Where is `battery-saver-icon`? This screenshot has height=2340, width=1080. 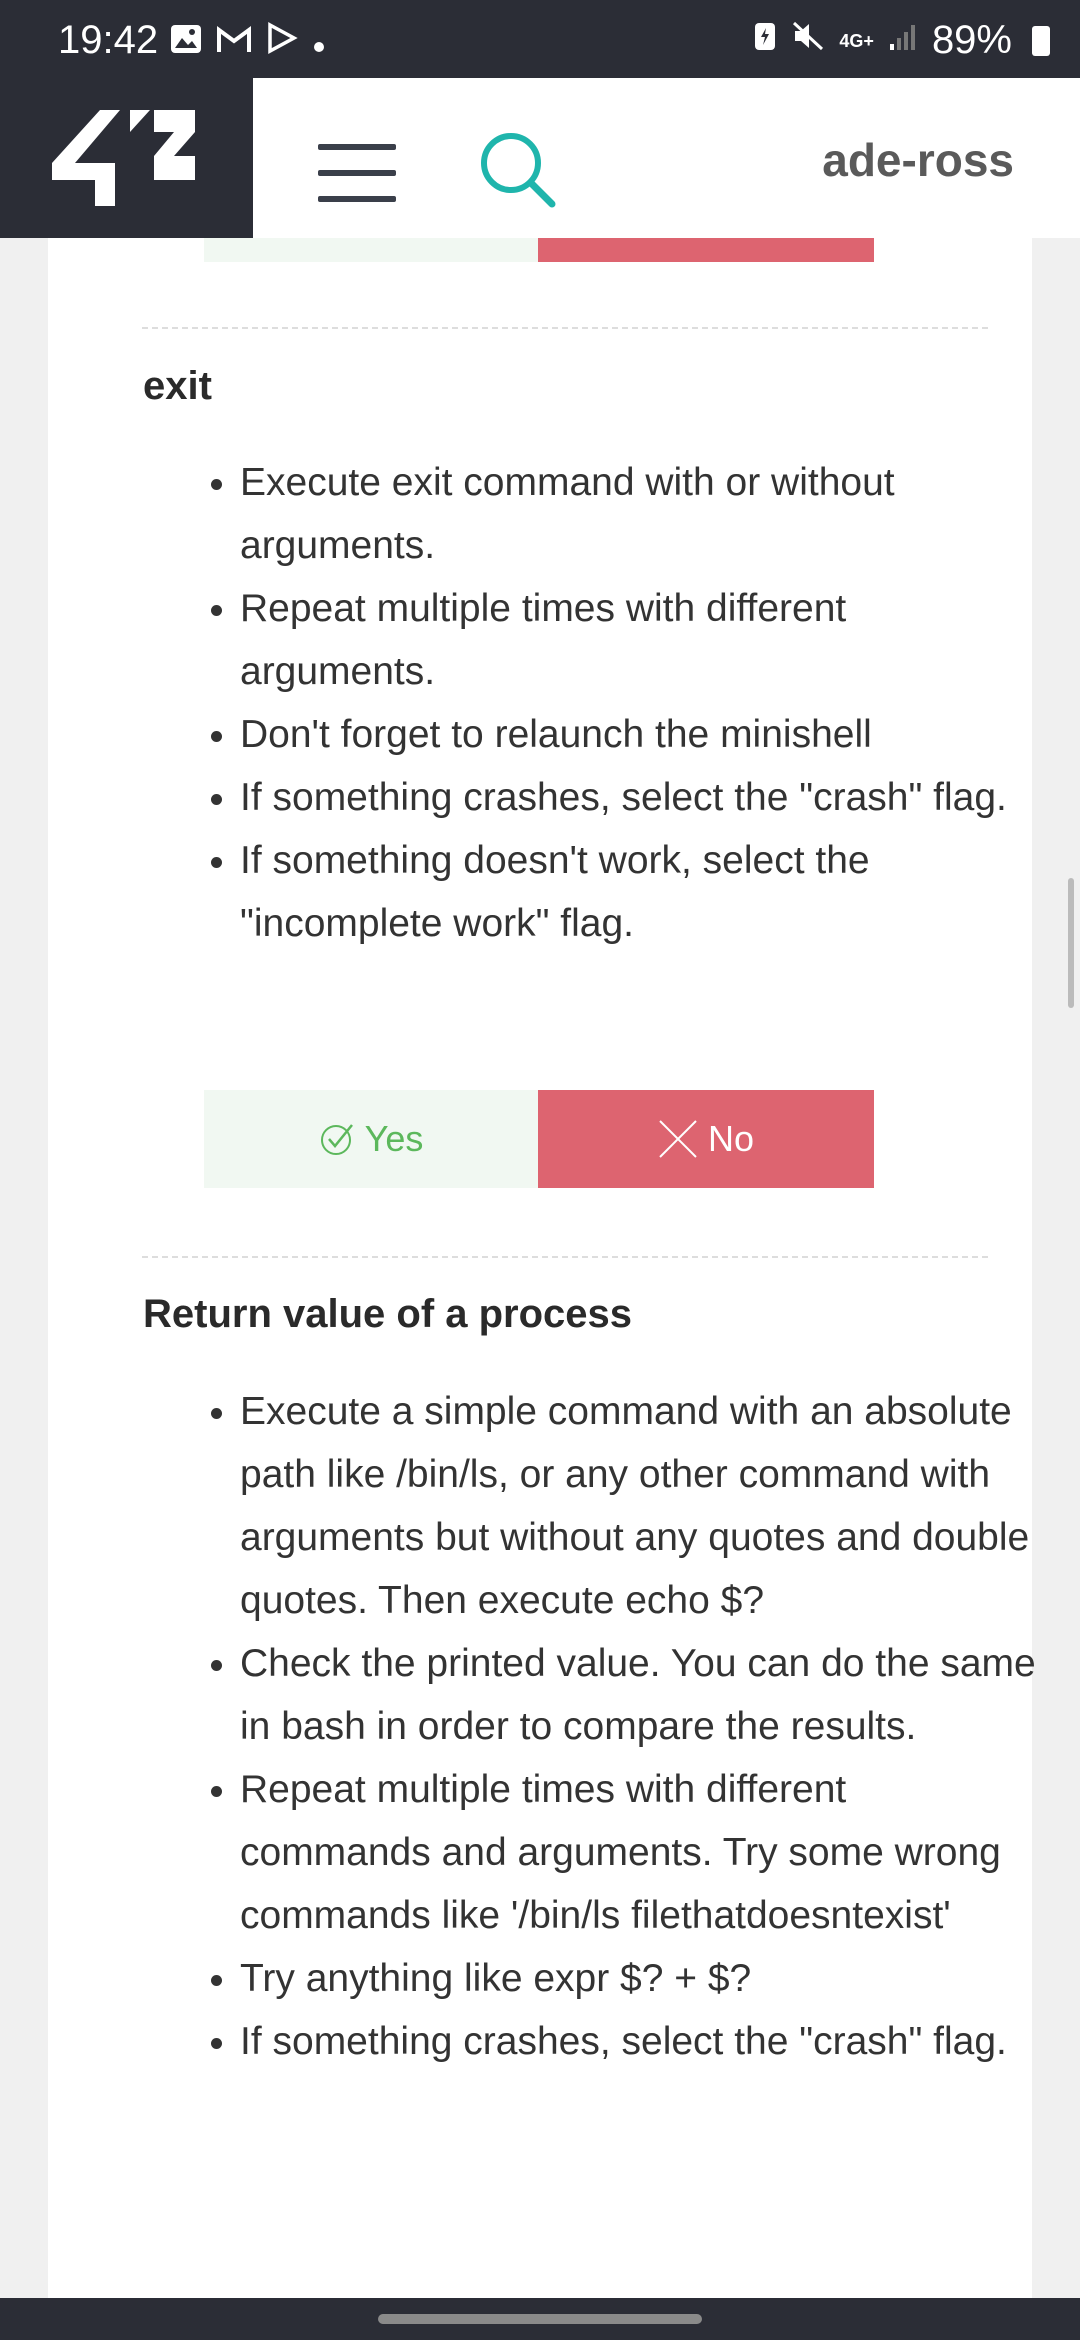
battery-saver-icon is located at coordinates (765, 40).